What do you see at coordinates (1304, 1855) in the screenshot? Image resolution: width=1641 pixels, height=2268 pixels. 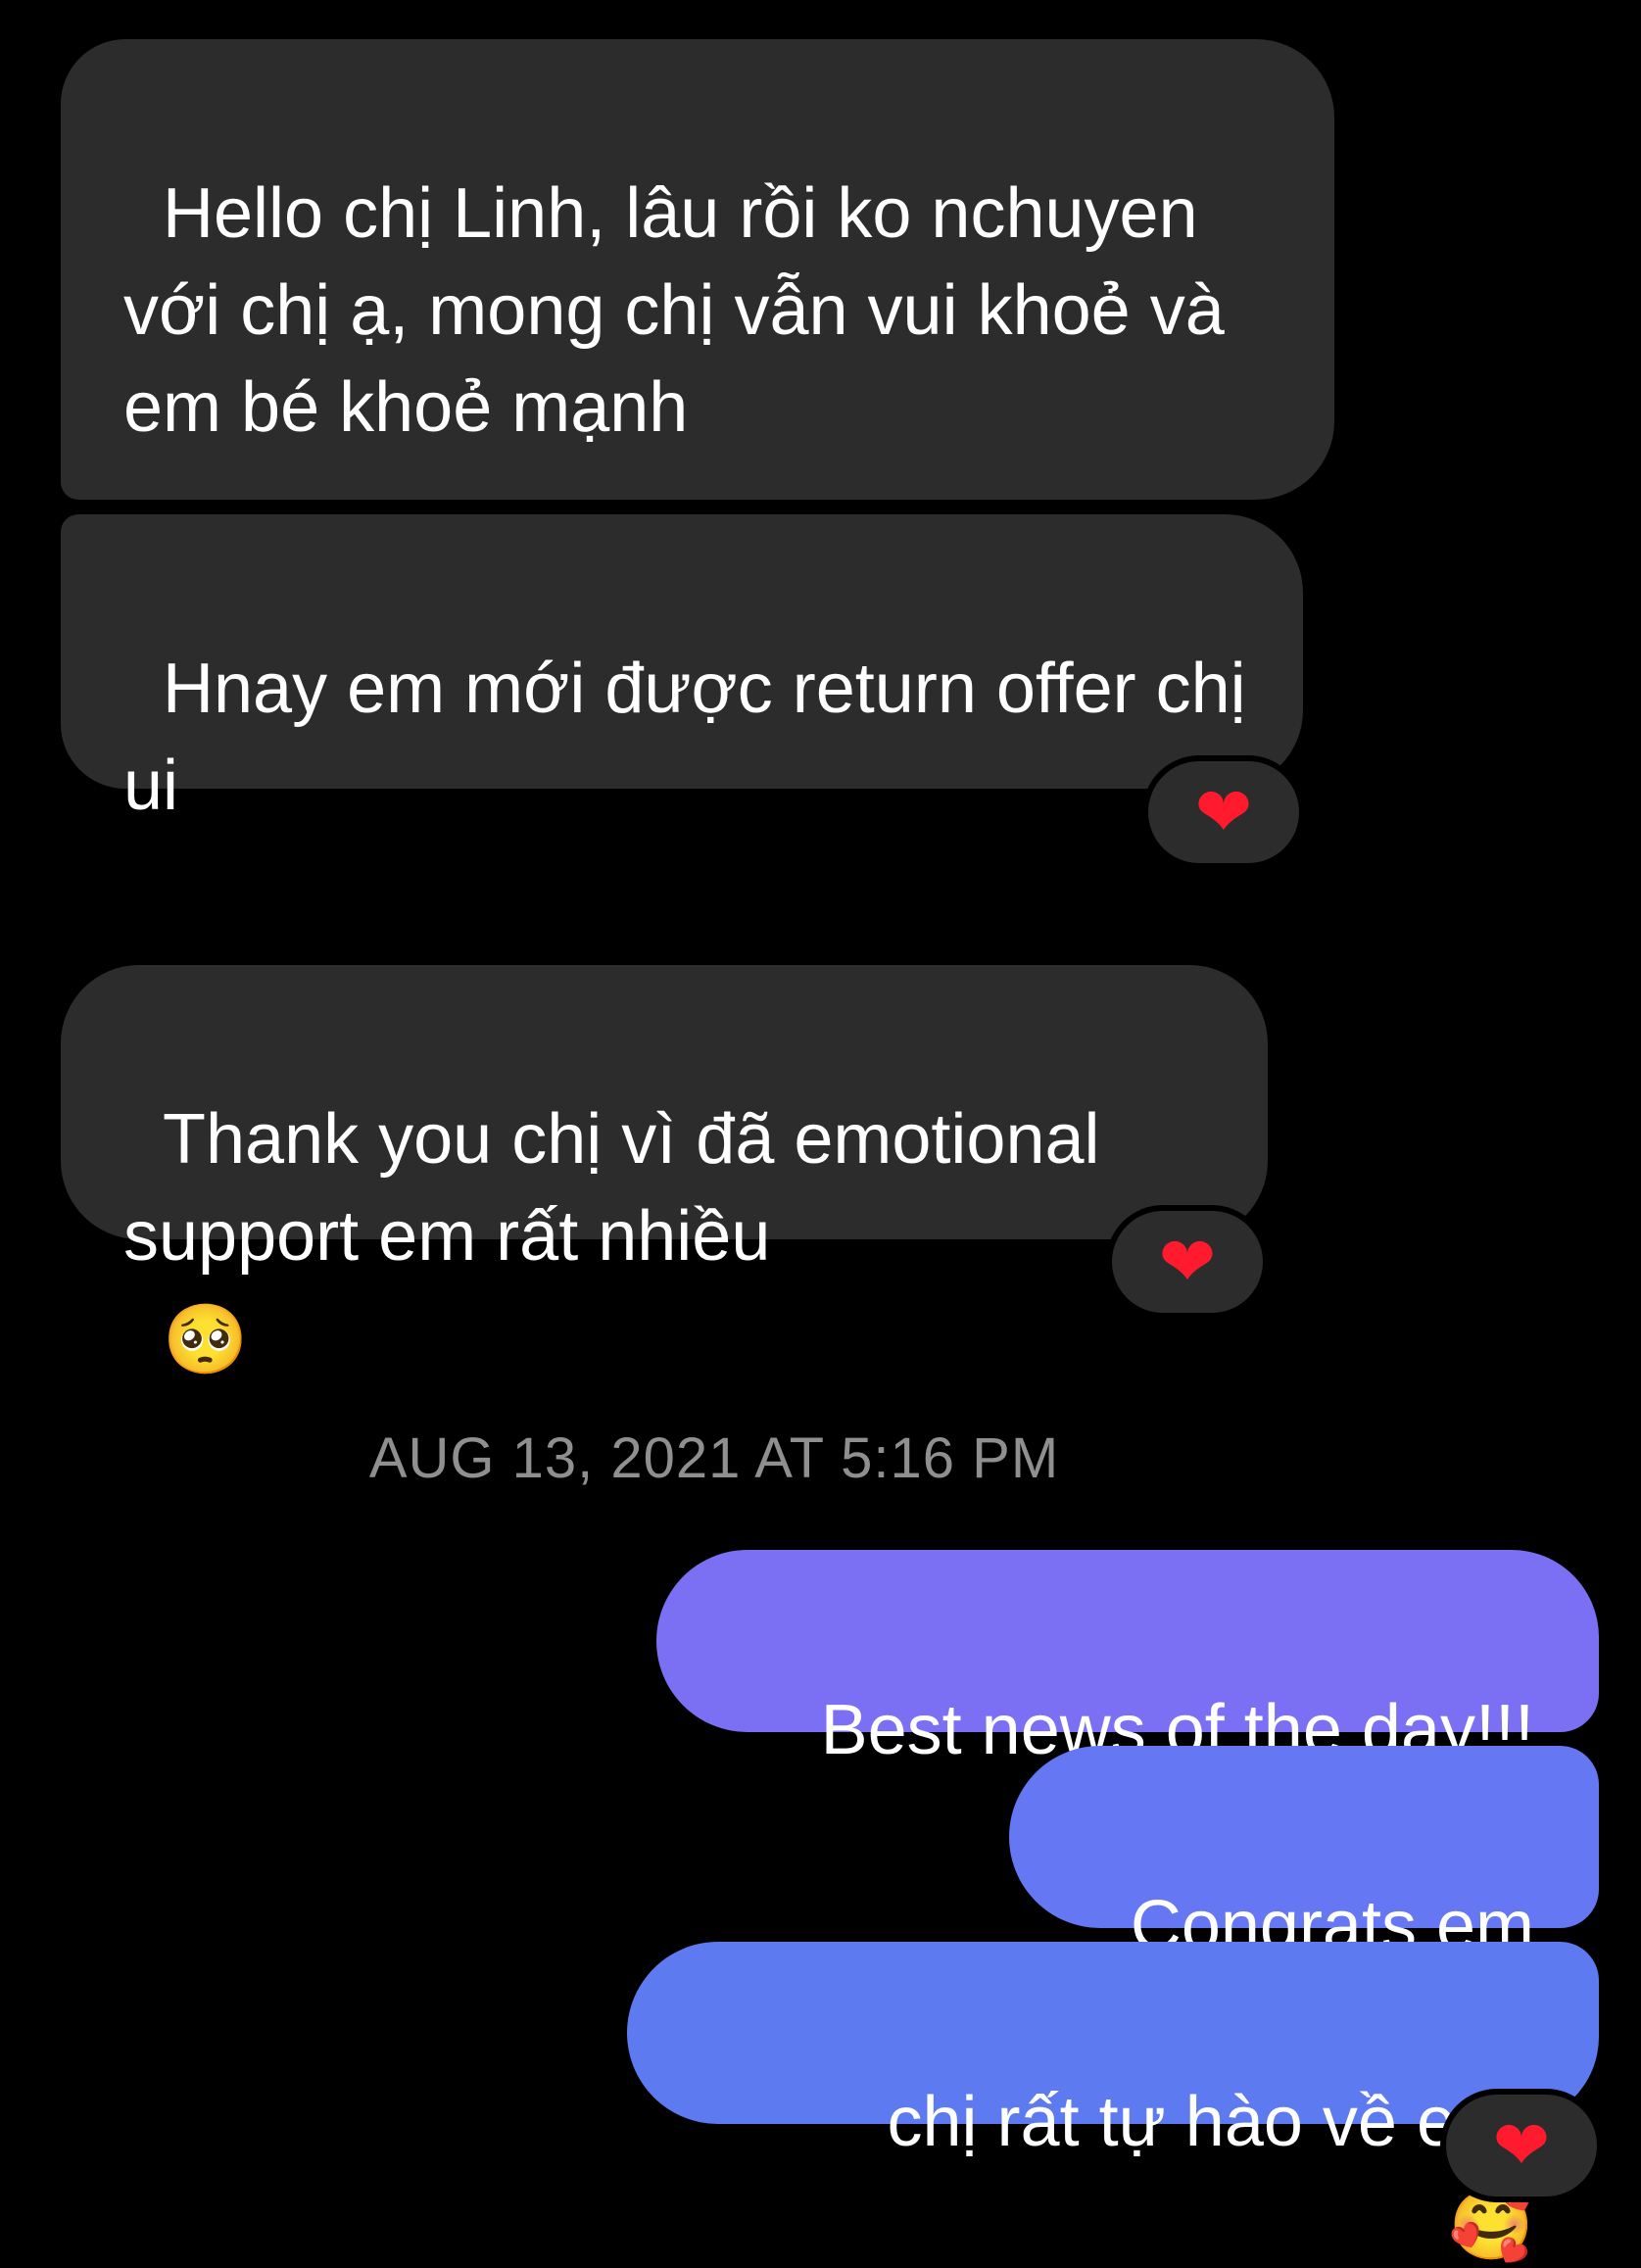 I see `outgoing-message-bubble: Congrats em` at bounding box center [1304, 1855].